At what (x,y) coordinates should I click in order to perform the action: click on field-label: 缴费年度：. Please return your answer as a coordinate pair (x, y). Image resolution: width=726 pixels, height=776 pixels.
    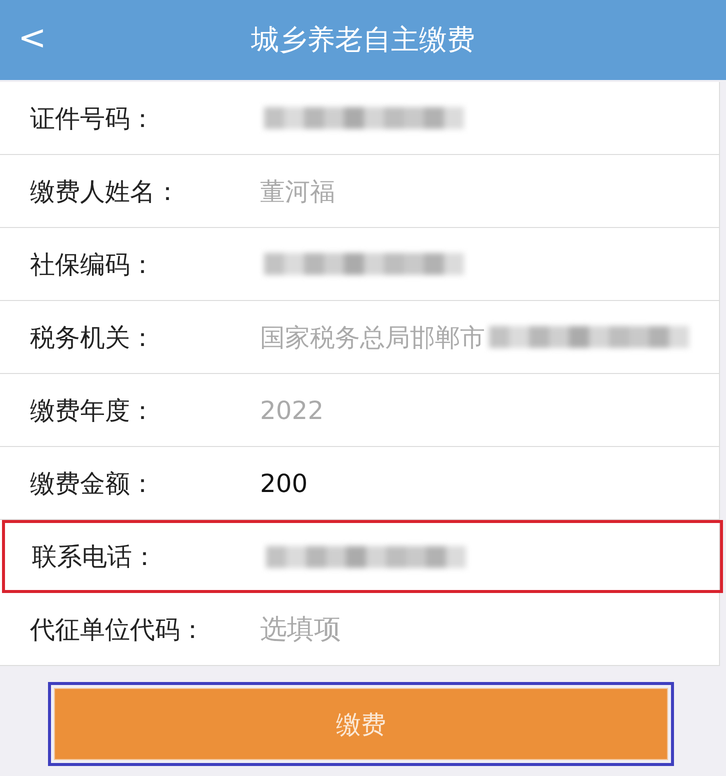
    Looking at the image, I should click on (93, 410).